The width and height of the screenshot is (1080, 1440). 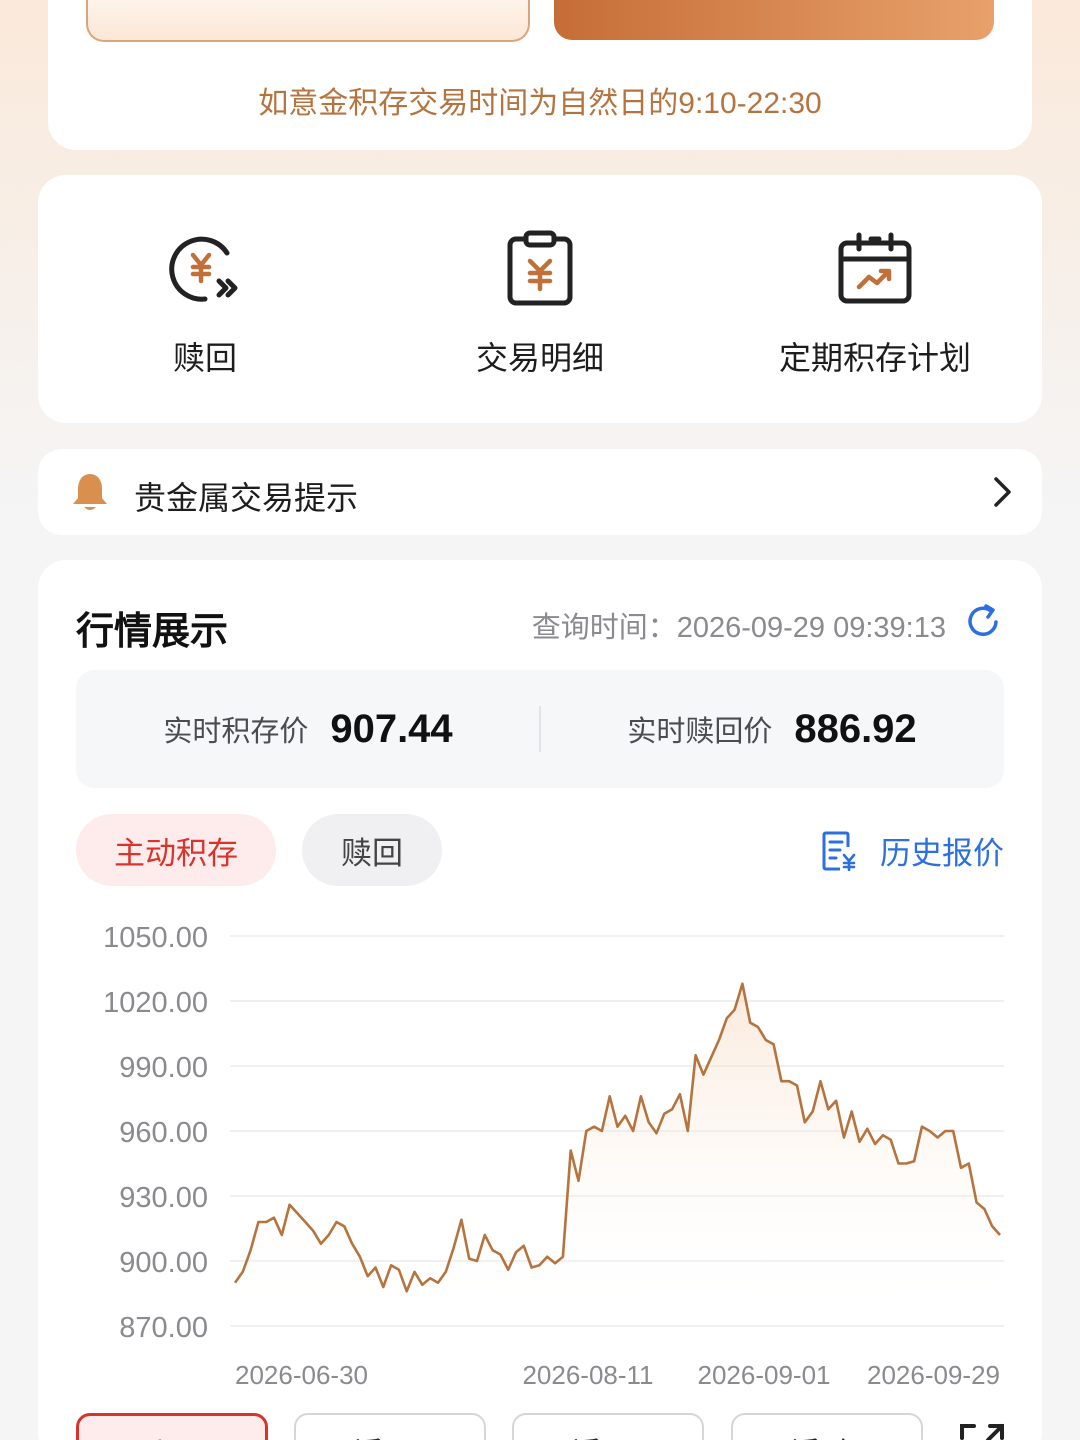 I want to click on y-tick-label: 990.00, so click(x=163, y=1068).